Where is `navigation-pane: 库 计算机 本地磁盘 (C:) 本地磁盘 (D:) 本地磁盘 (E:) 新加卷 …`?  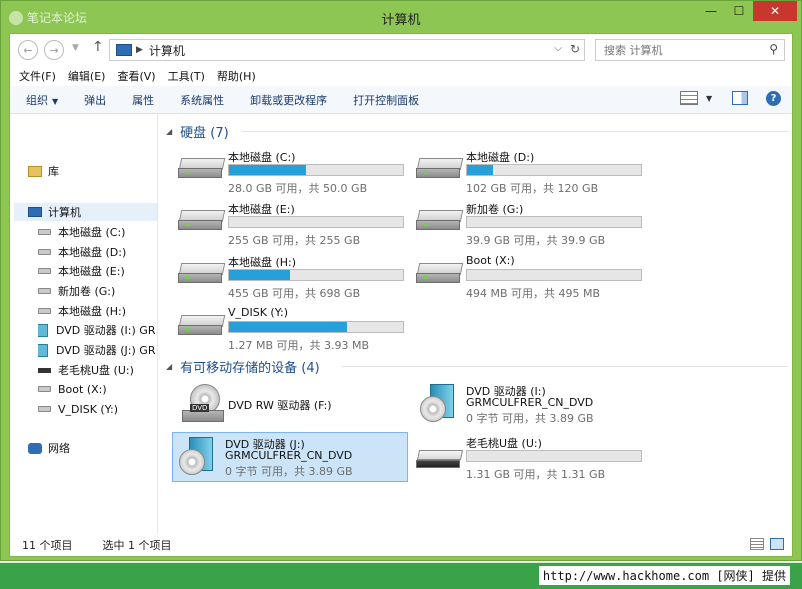
navigation-pane: 库 计算机 本地磁盘 (C:) 本地磁盘 (D:) 本地磁盘 (E:) 新加卷 … is located at coordinates (84, 324).